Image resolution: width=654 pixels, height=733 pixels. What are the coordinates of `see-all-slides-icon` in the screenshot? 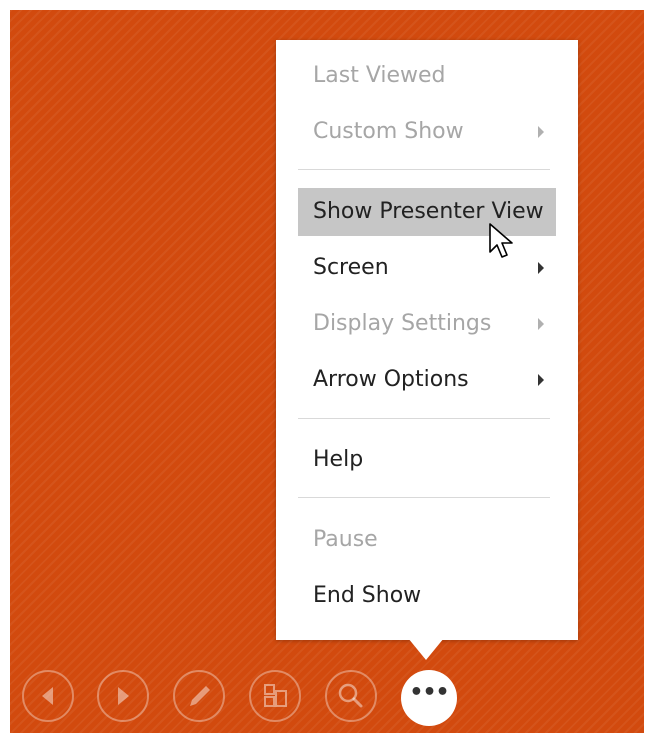 It's located at (275, 695).